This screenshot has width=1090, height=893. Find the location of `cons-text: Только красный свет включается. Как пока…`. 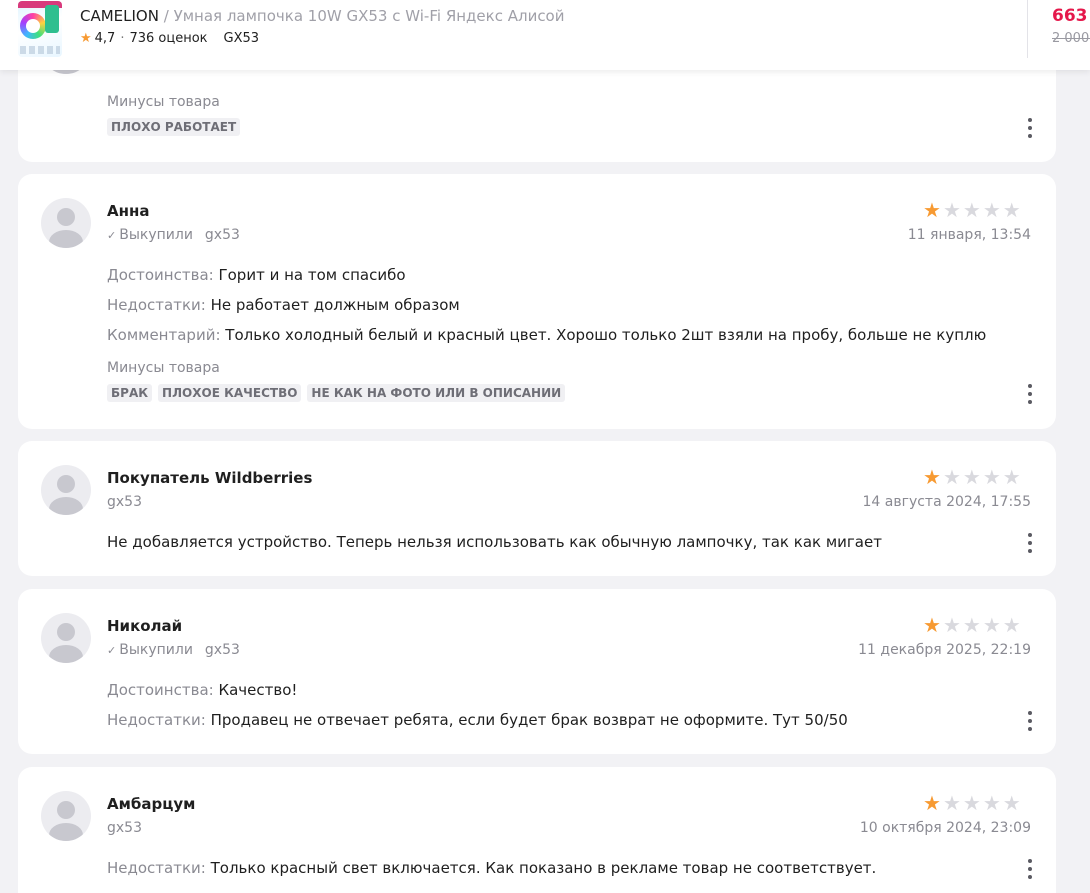

cons-text: Только красный свет включается. Как пока… is located at coordinates (543, 868).